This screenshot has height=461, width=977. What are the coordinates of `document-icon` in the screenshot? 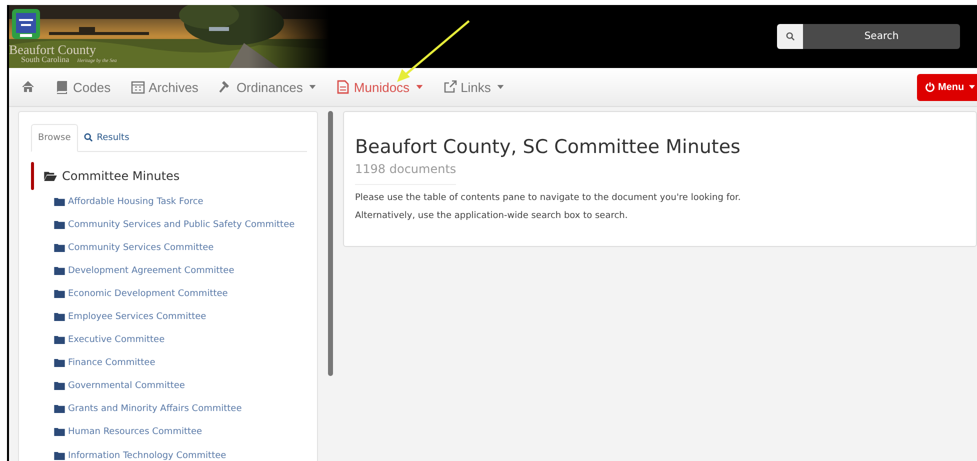 It's located at (343, 87).